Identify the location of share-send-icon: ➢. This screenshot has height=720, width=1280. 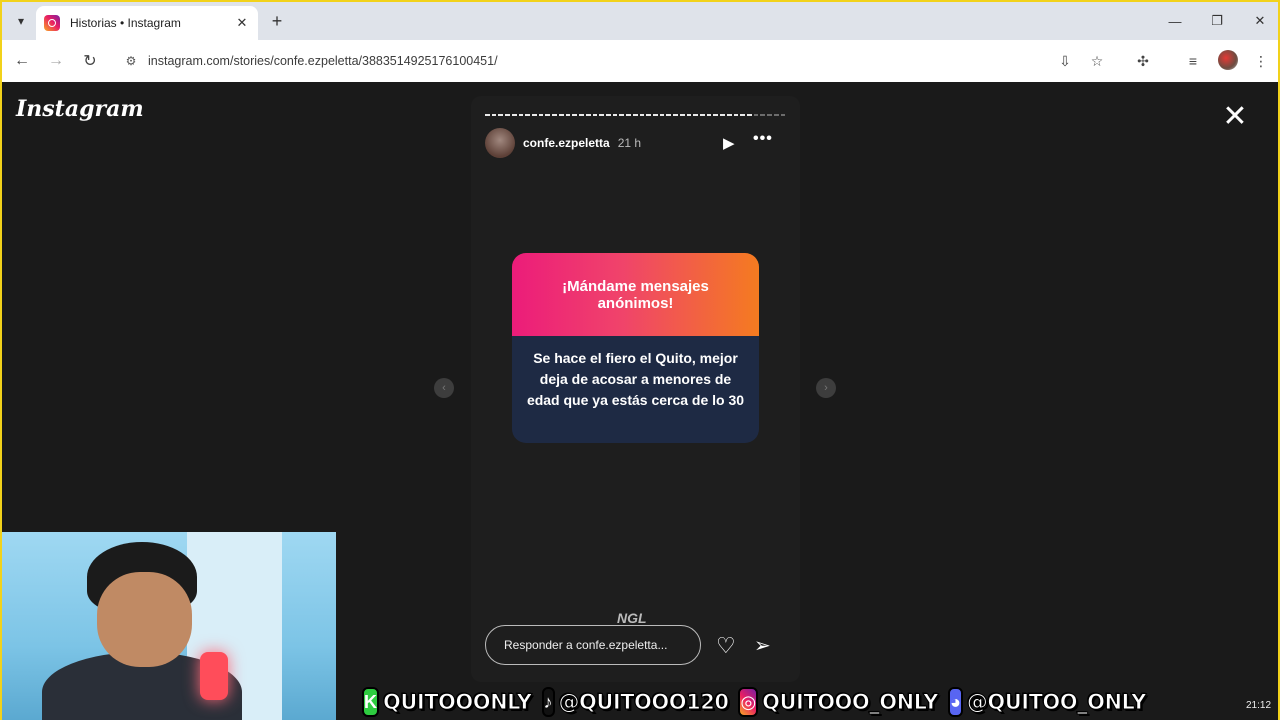
(762, 645).